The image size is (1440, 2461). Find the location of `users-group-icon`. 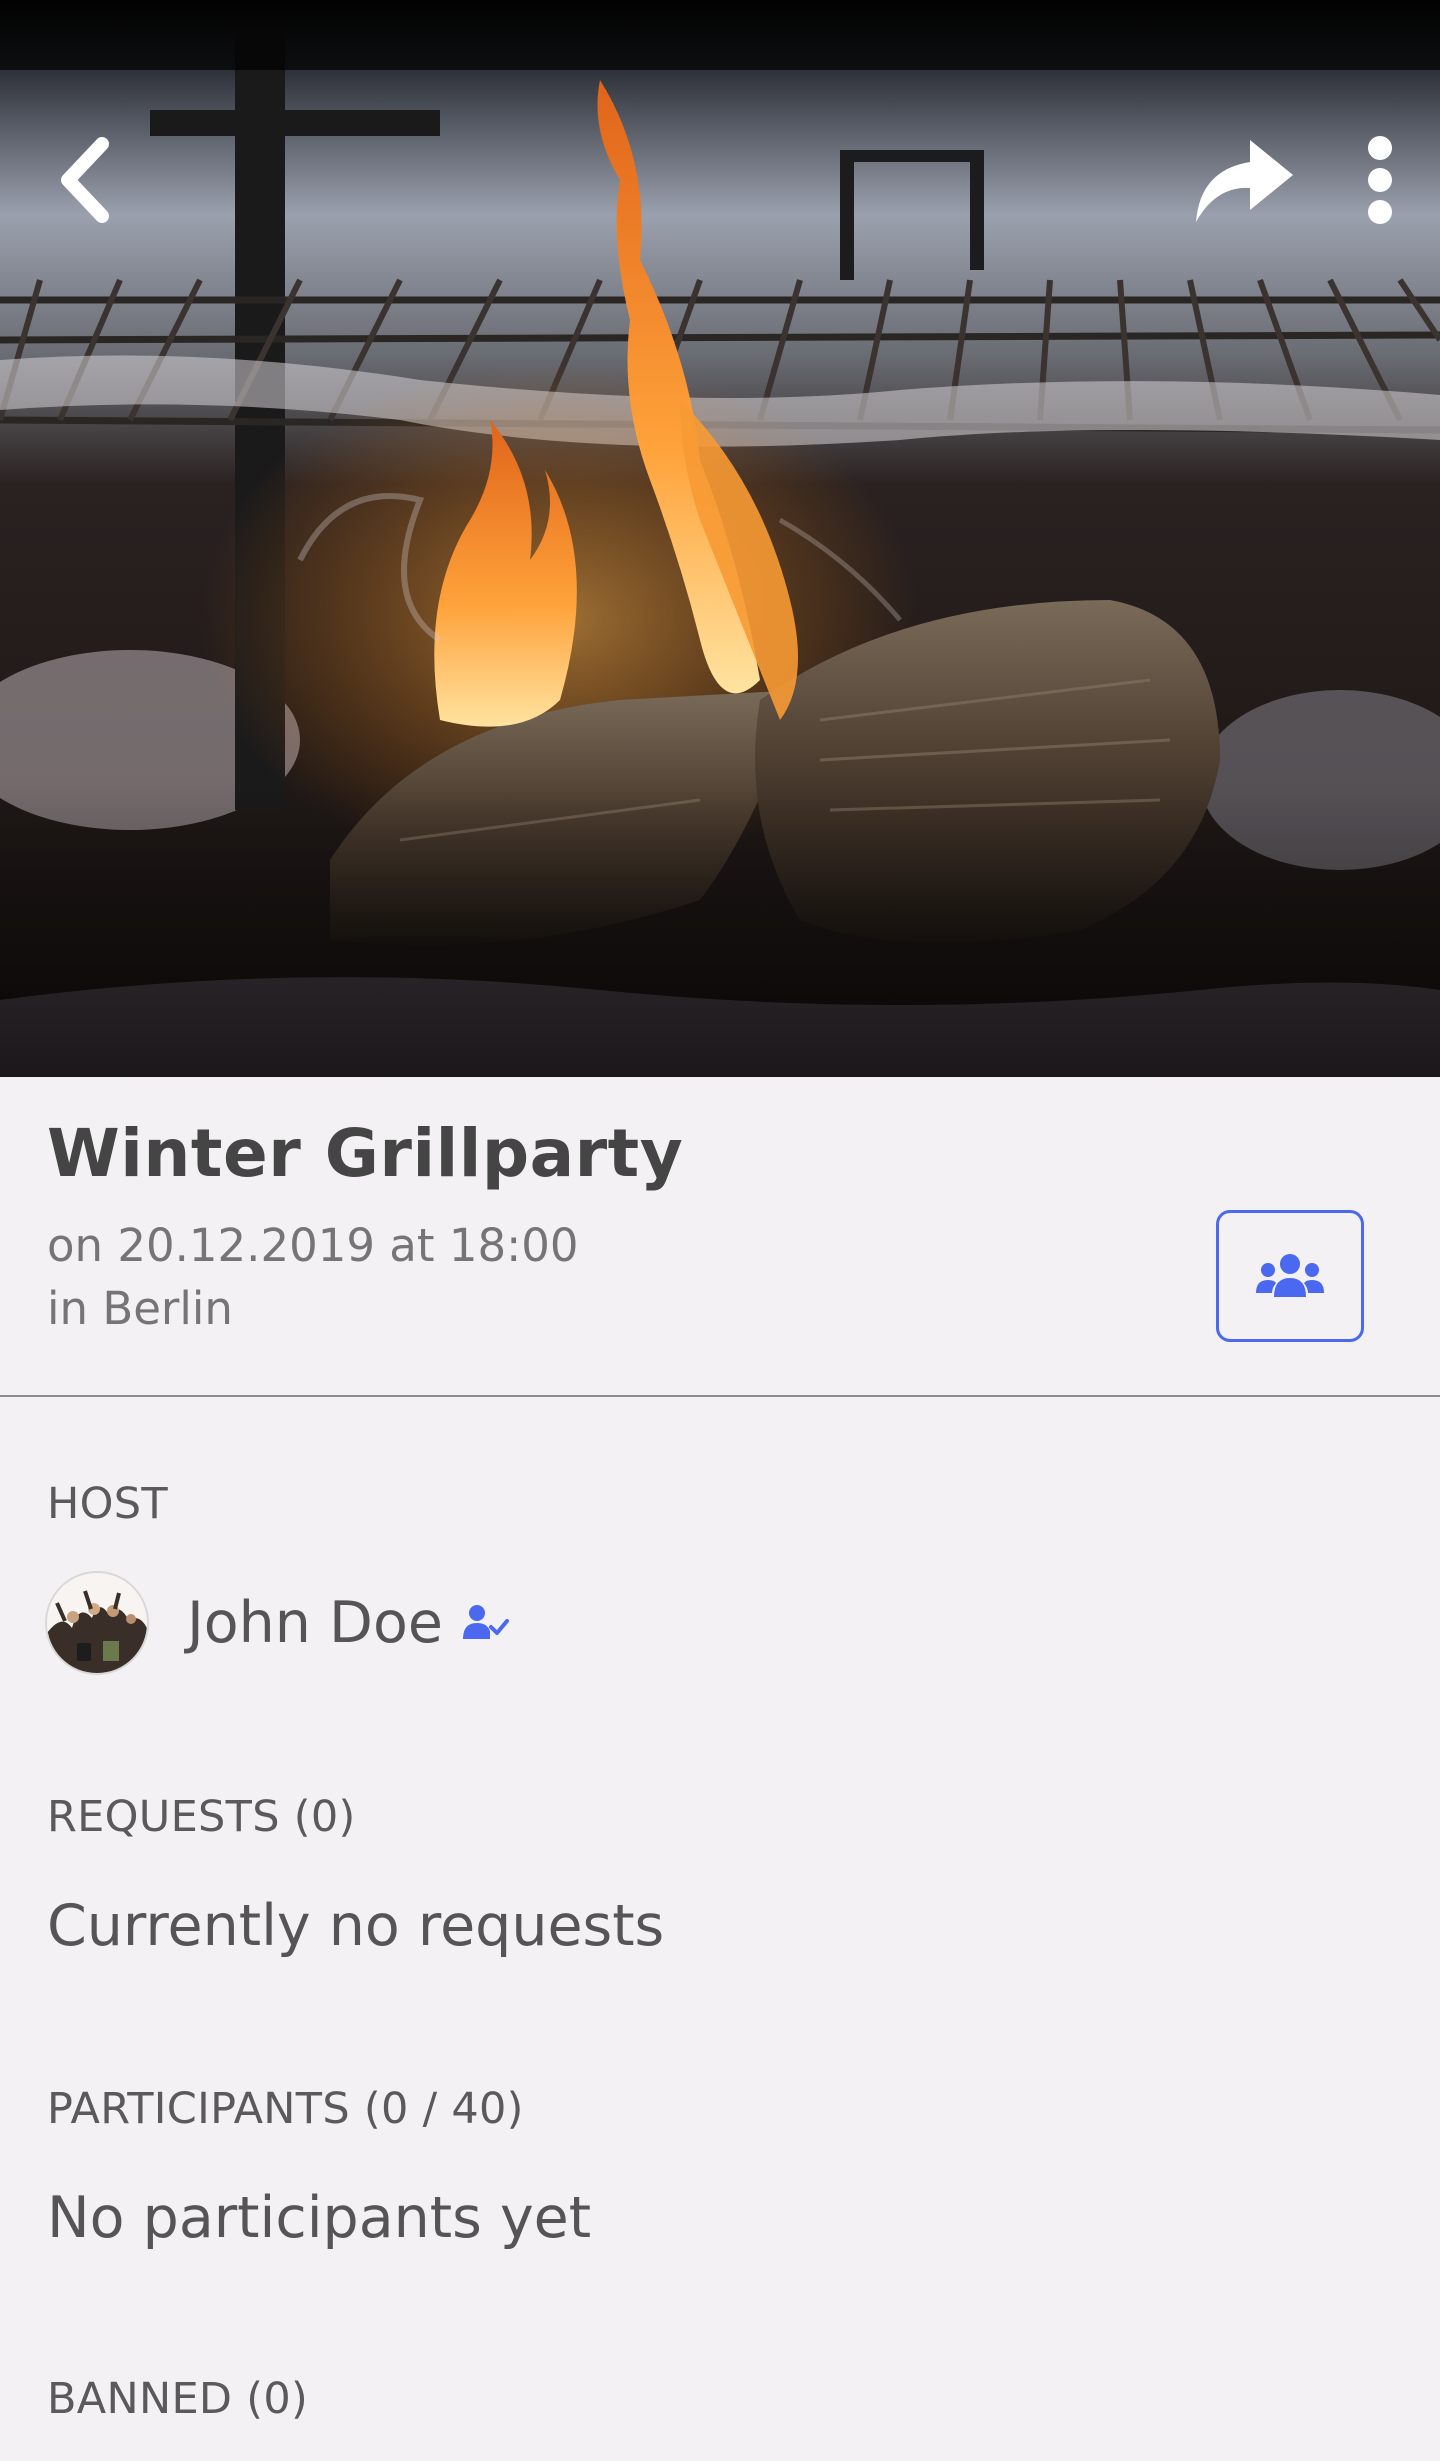

users-group-icon is located at coordinates (1290, 1275).